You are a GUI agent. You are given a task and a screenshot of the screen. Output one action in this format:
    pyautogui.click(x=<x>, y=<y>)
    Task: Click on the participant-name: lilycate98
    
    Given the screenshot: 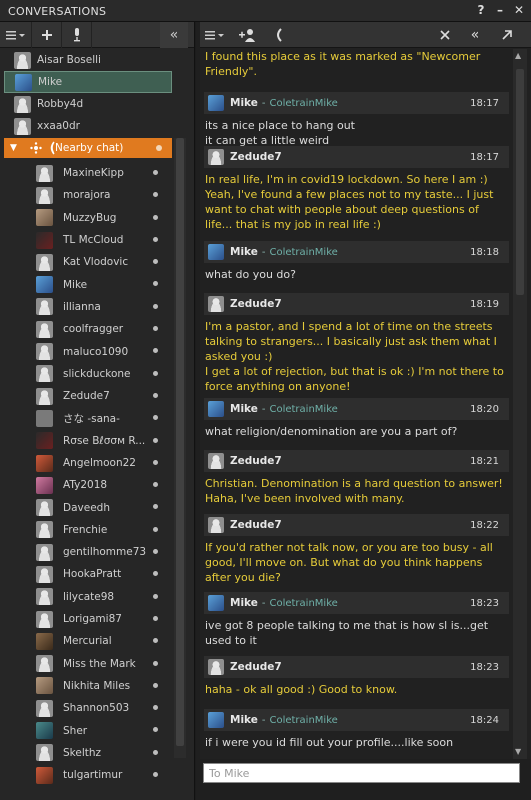 What is the action you would take?
    pyautogui.click(x=89, y=596)
    